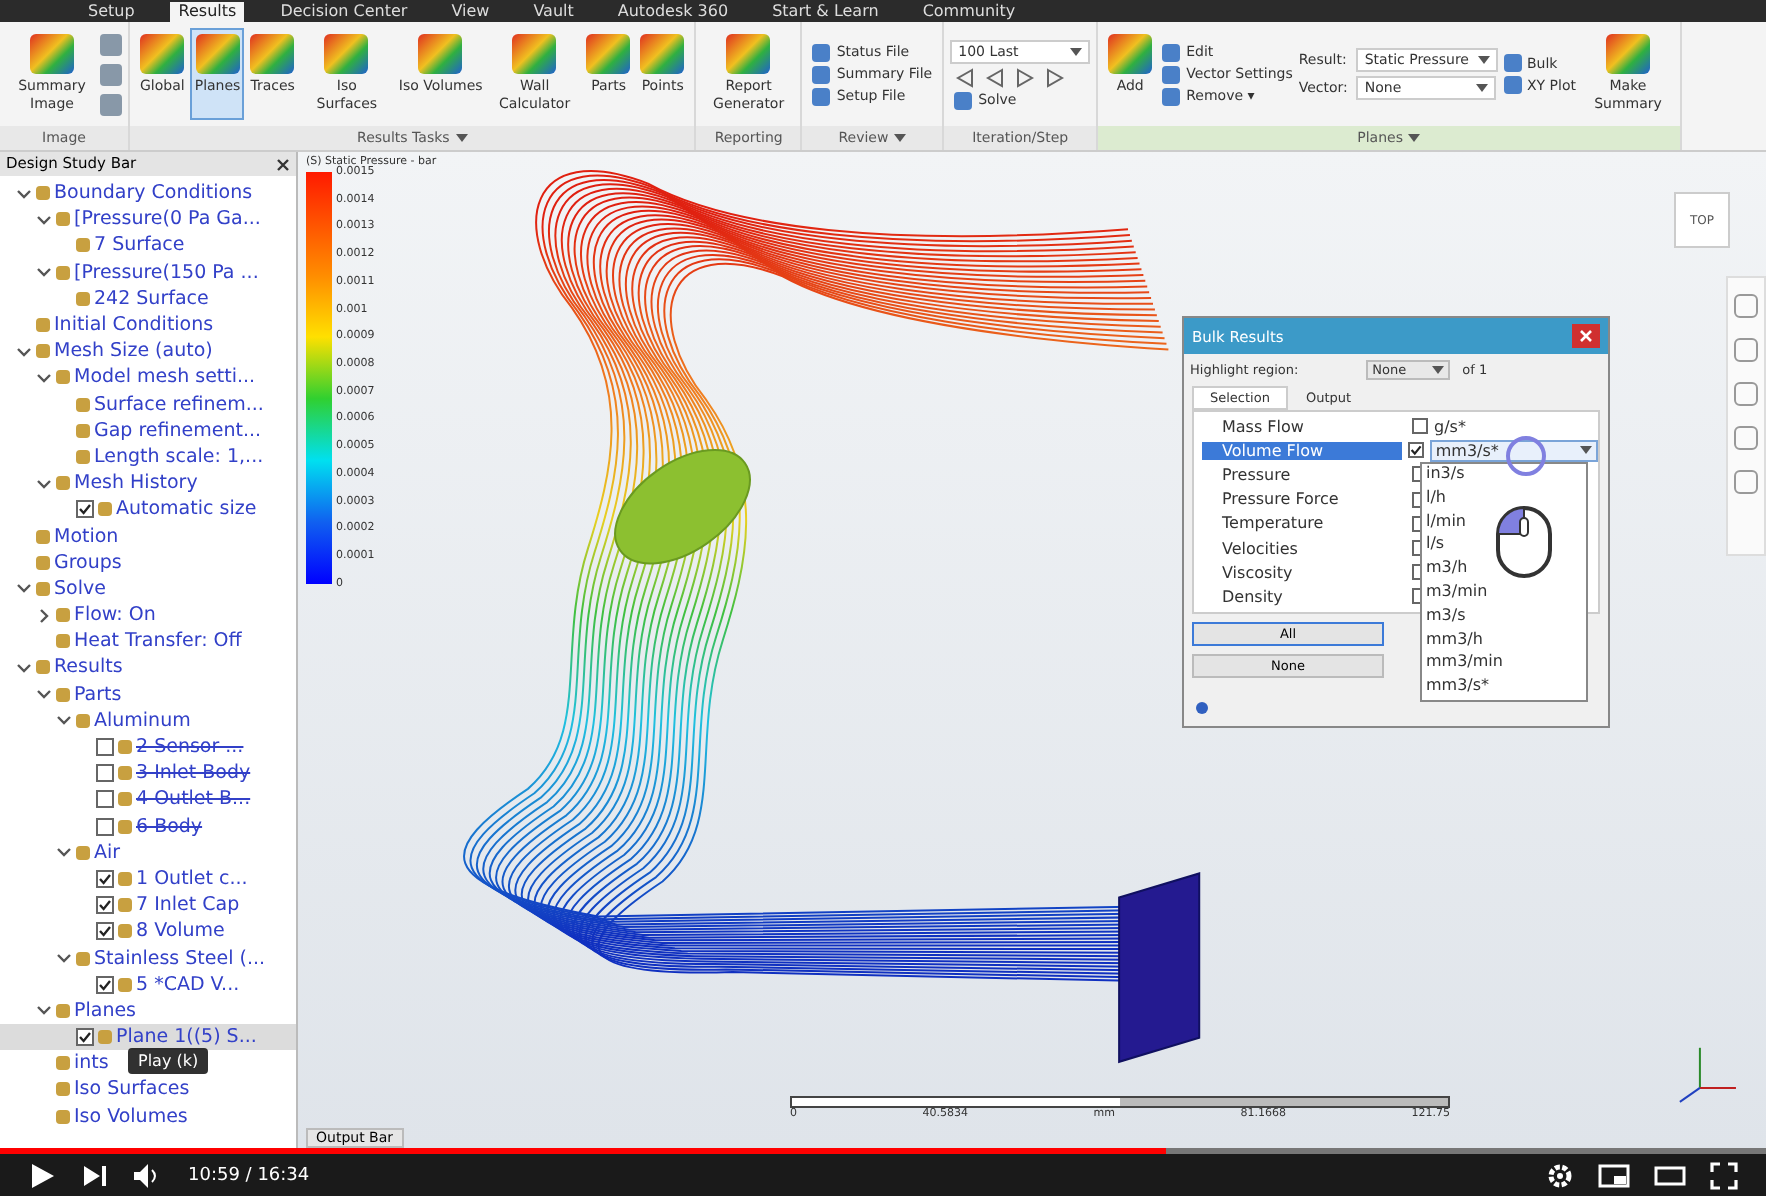 The width and height of the screenshot is (1766, 1196). Describe the element at coordinates (1504, 688) in the screenshot. I see `unit-option: mm3/s*` at that location.